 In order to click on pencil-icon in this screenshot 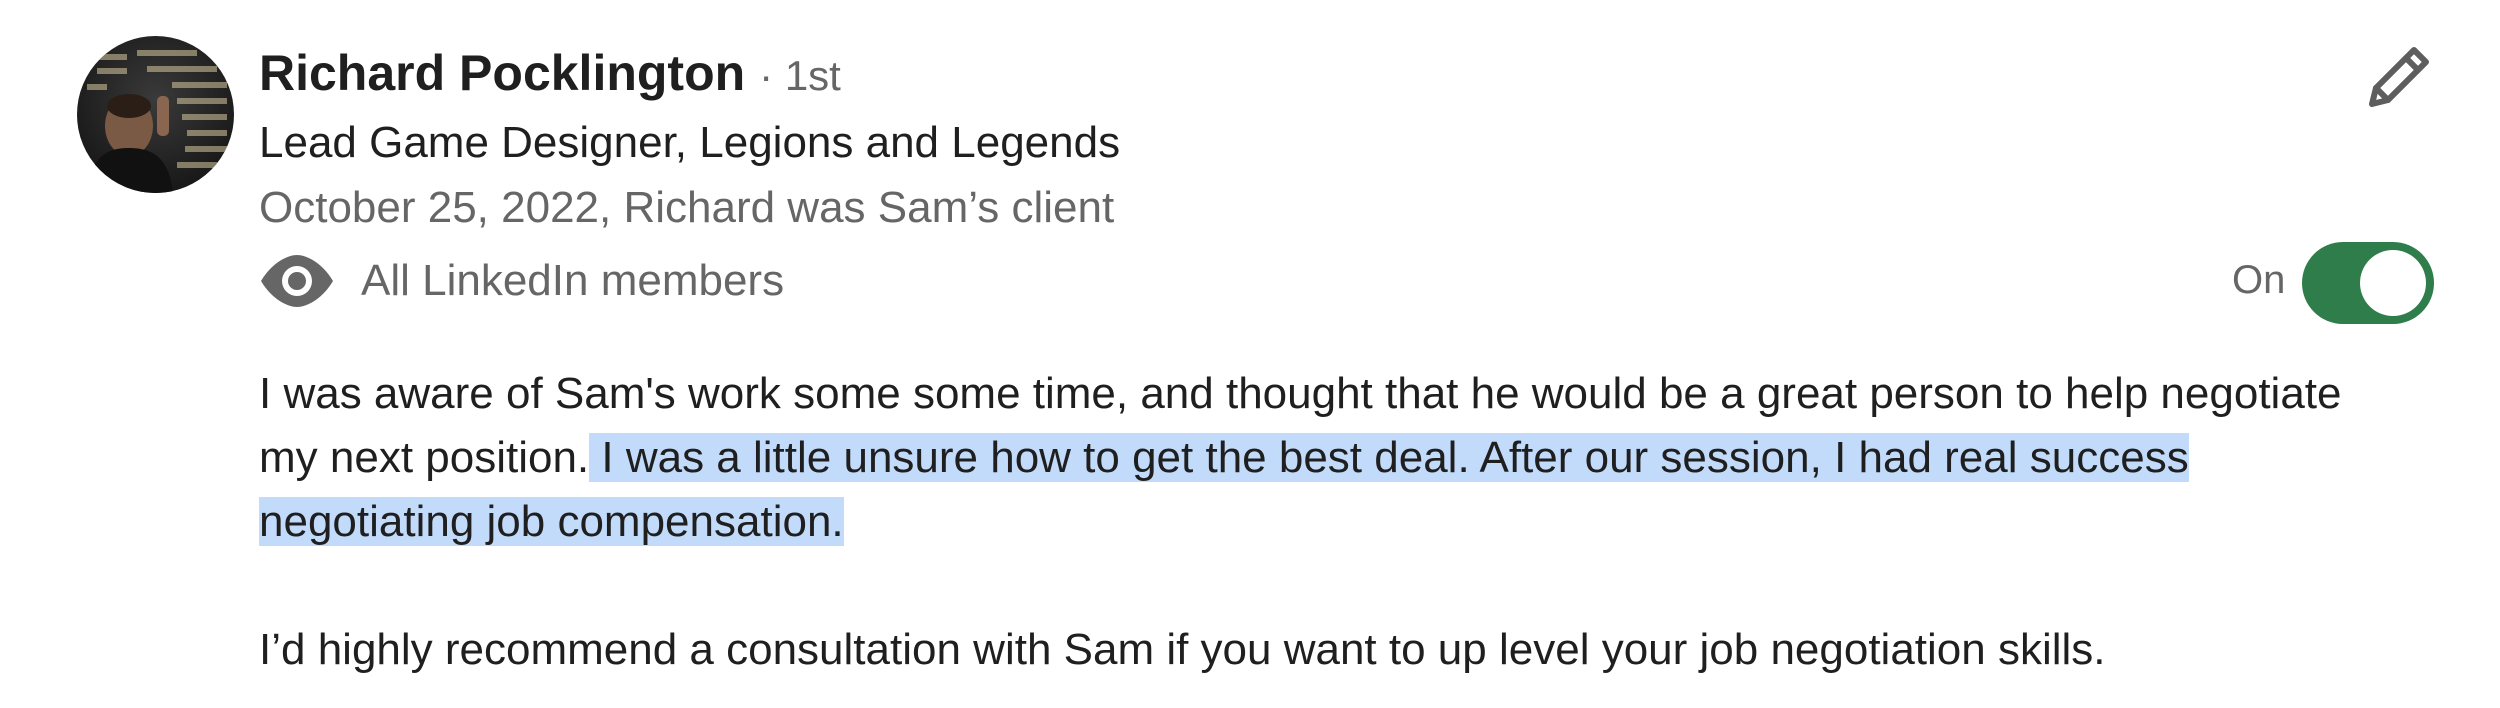, I will do `click(2399, 77)`.